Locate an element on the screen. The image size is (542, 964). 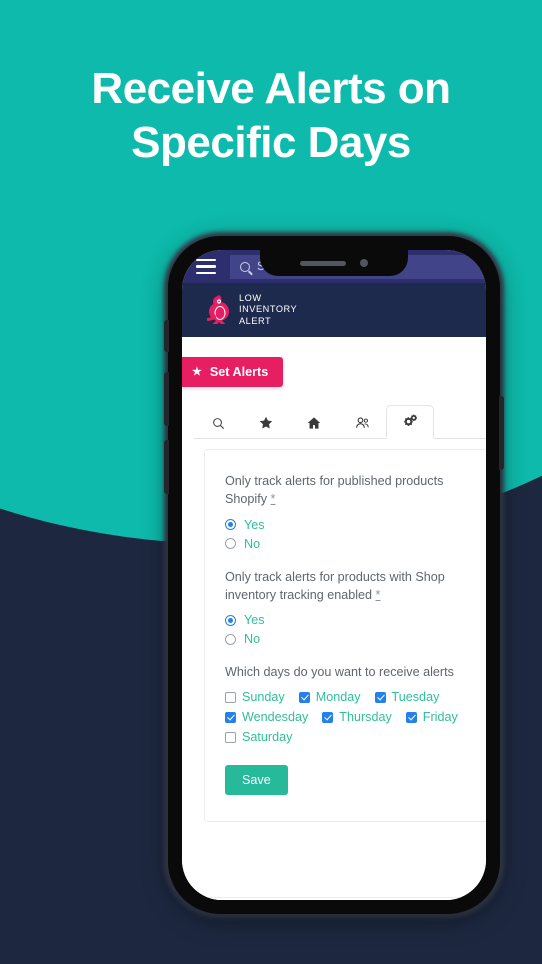
star-icon is located at coordinates (266, 422).